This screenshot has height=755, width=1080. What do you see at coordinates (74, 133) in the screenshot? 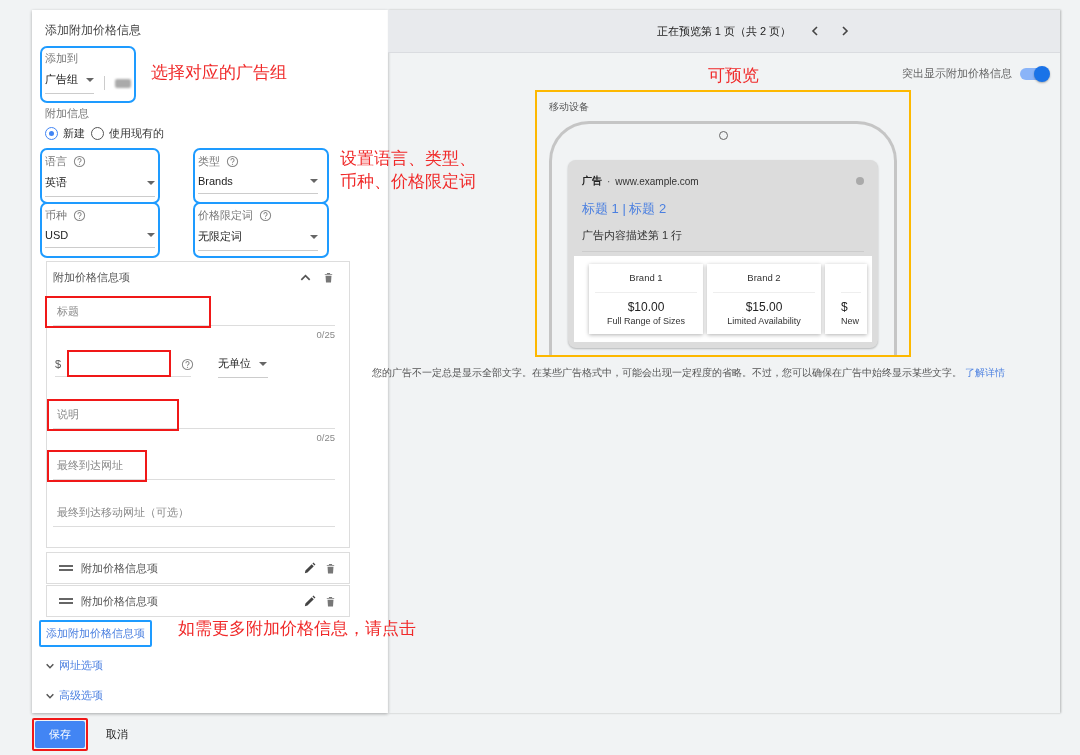
I see `radio-label: 新建` at bounding box center [74, 133].